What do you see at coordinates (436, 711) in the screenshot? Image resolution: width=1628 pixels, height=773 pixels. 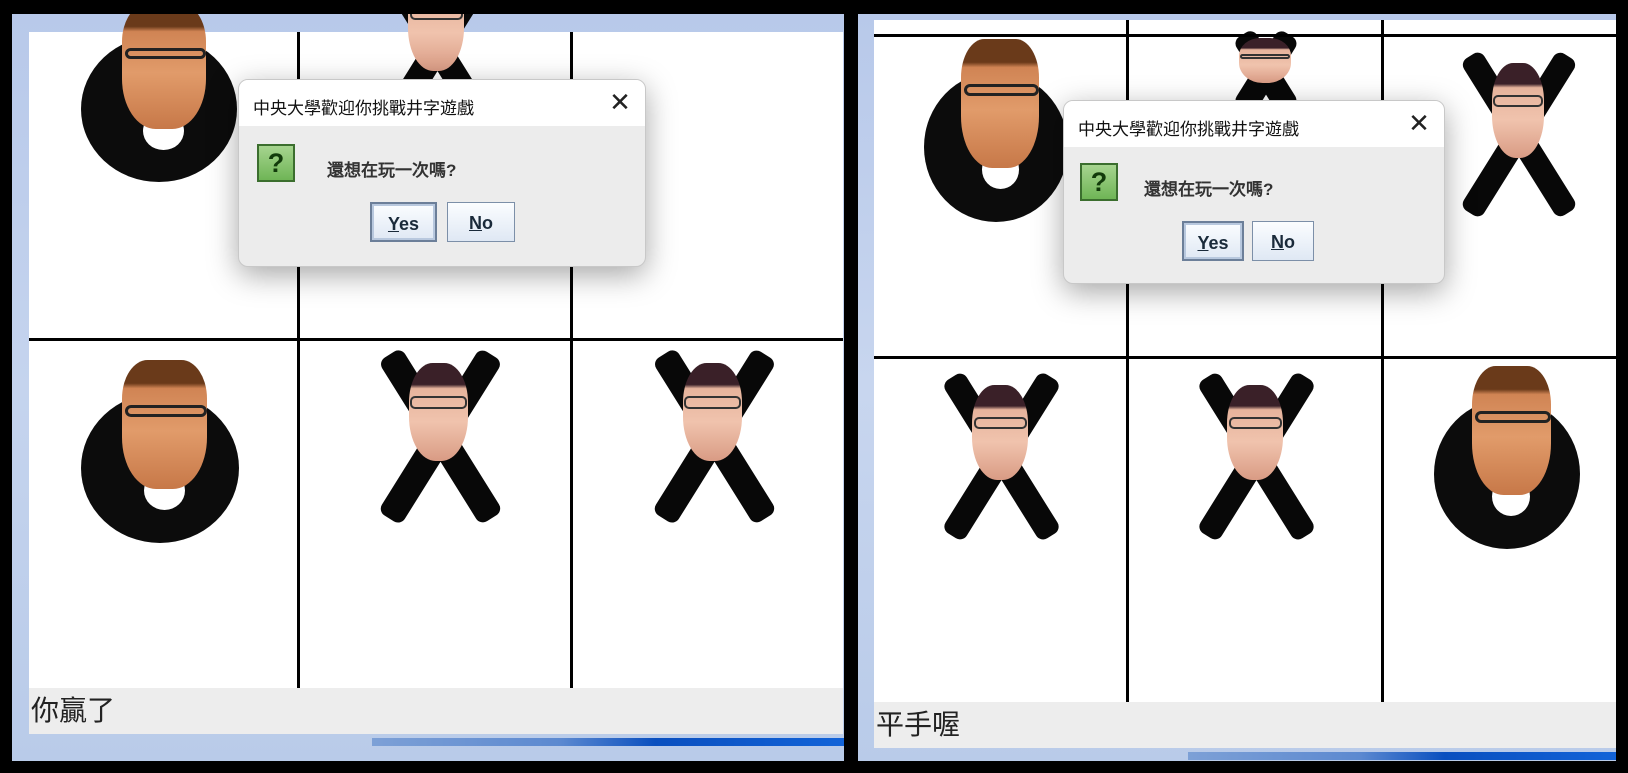 I see `game-status-label: 你贏了` at bounding box center [436, 711].